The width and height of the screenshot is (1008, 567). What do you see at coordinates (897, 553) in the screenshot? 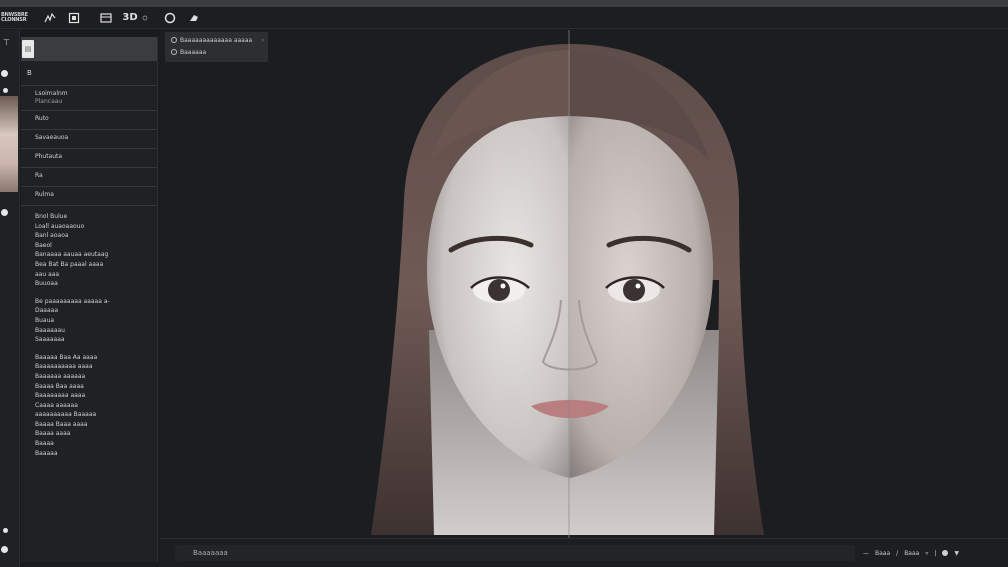
I see `slash-icon: /` at bounding box center [897, 553].